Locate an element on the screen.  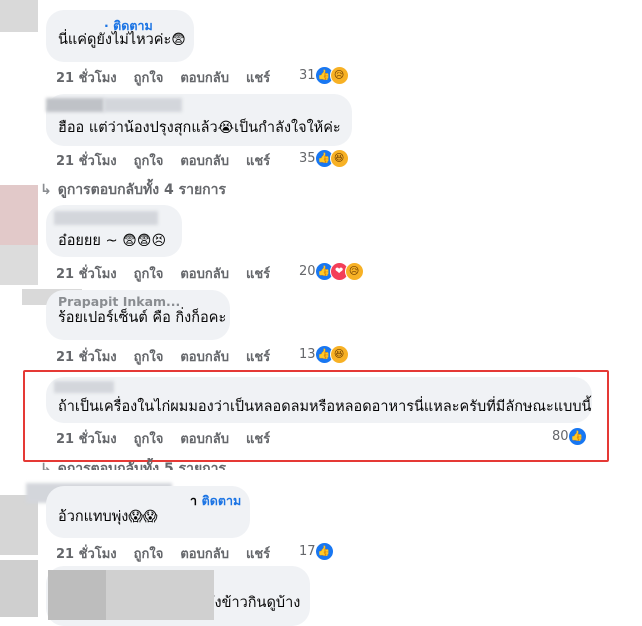
emoji: 😱😱 is located at coordinates (143, 517).